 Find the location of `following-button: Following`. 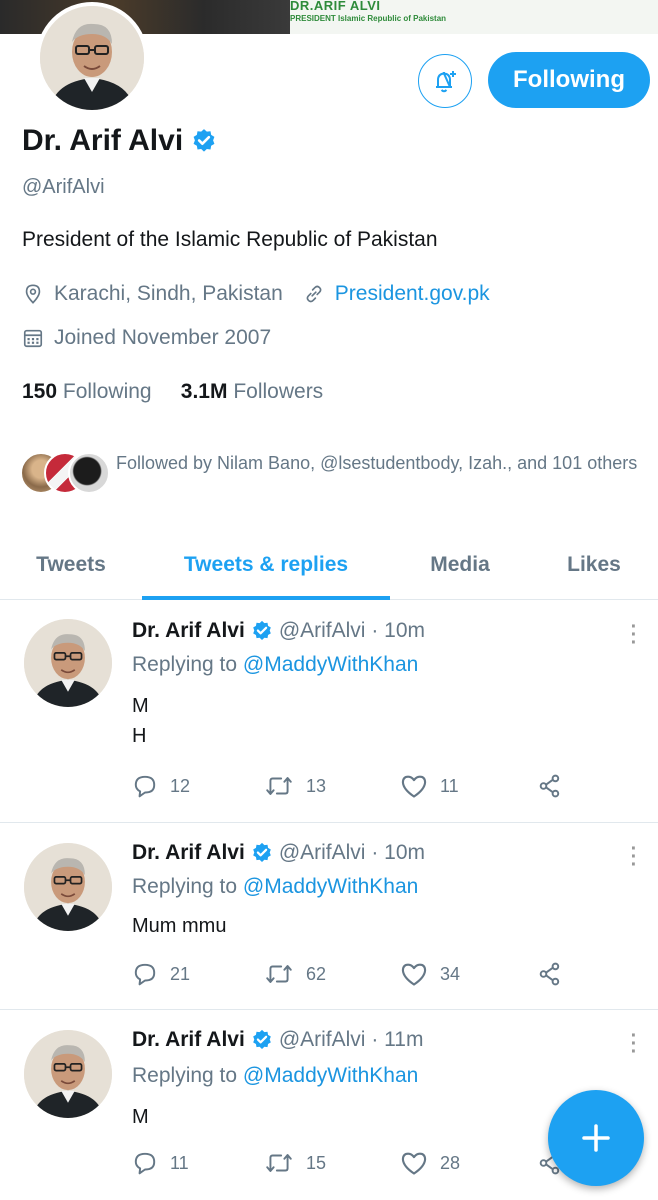

following-button: Following is located at coordinates (569, 80).